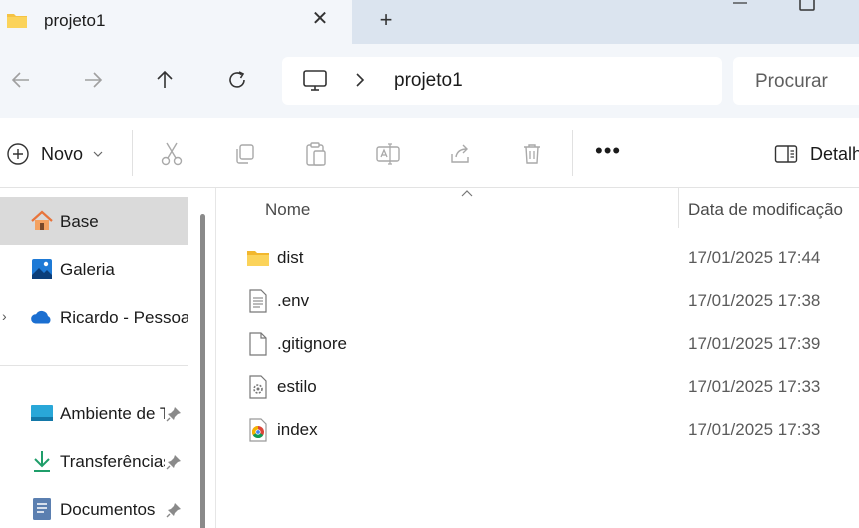 The height and width of the screenshot is (528, 859). I want to click on file-name: .gitignore, so click(312, 343).